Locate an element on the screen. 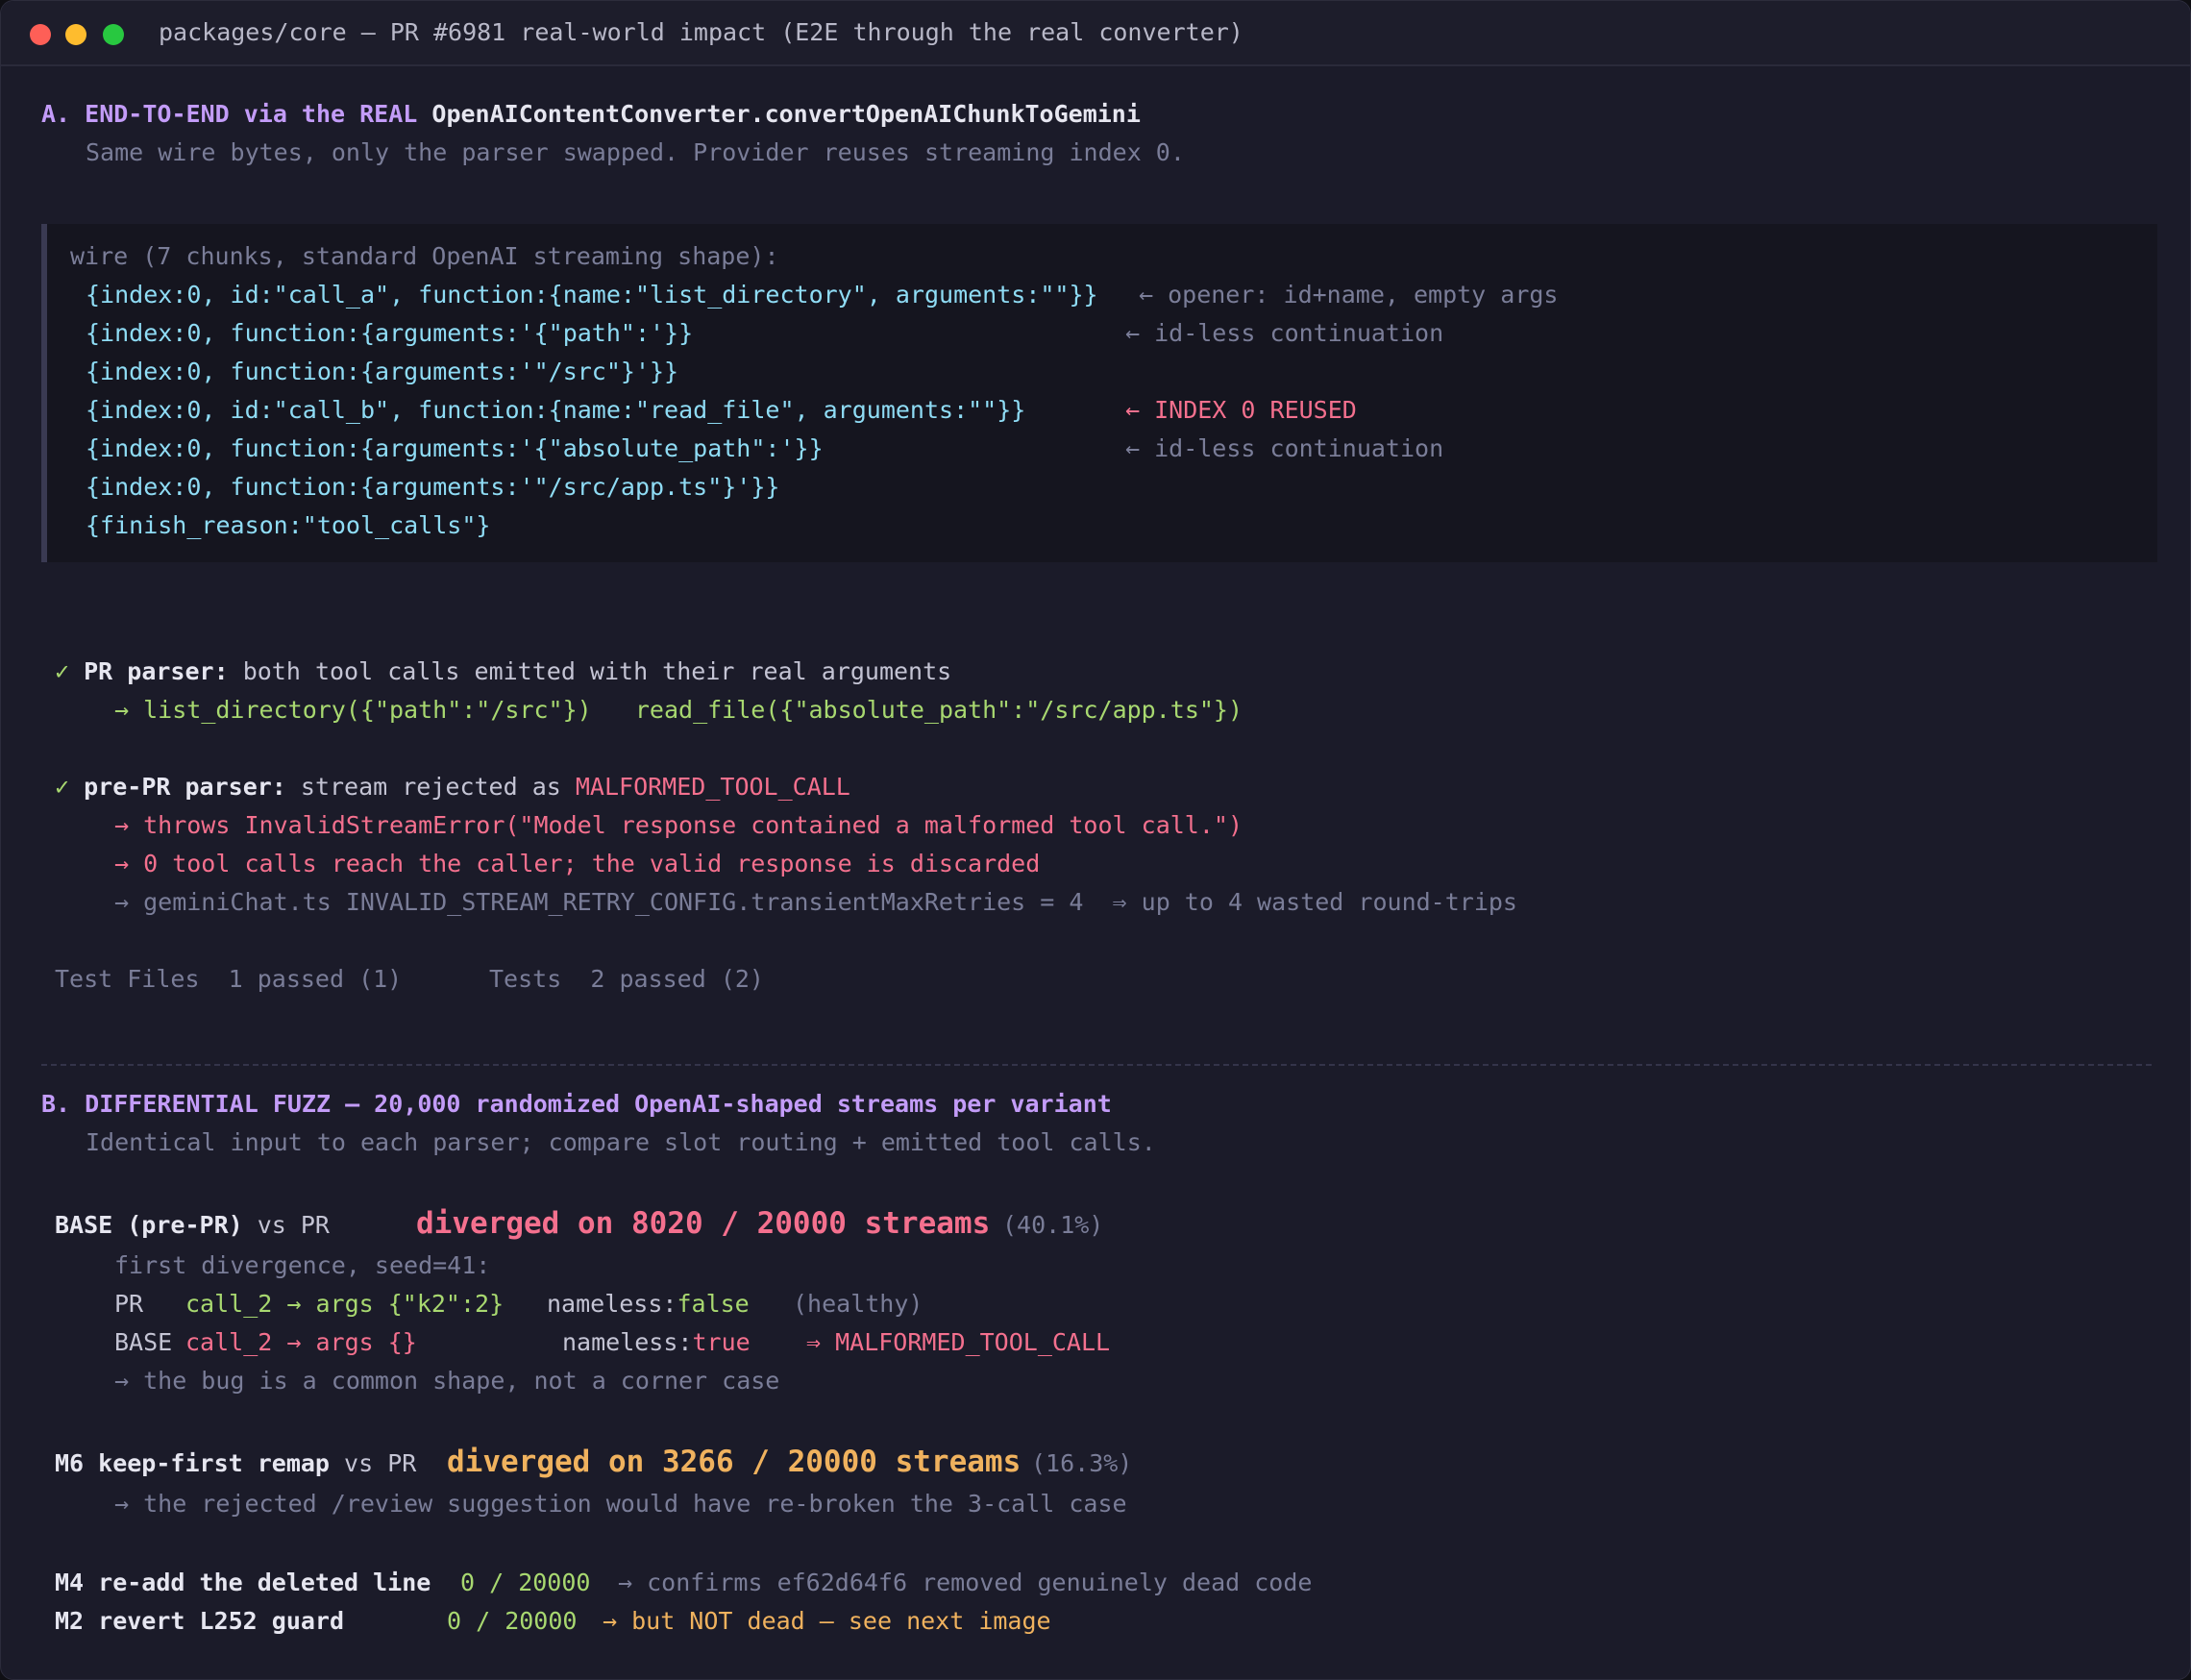 The height and width of the screenshot is (1680, 2191). m6-divergence-pct: (16.3%) is located at coordinates (1082, 1463).